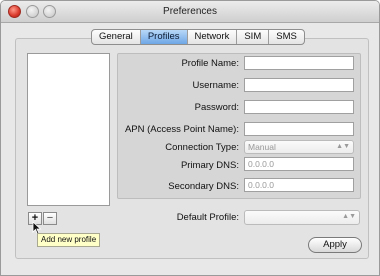  What do you see at coordinates (164, 37) in the screenshot?
I see `tab-profiles: Profiles` at bounding box center [164, 37].